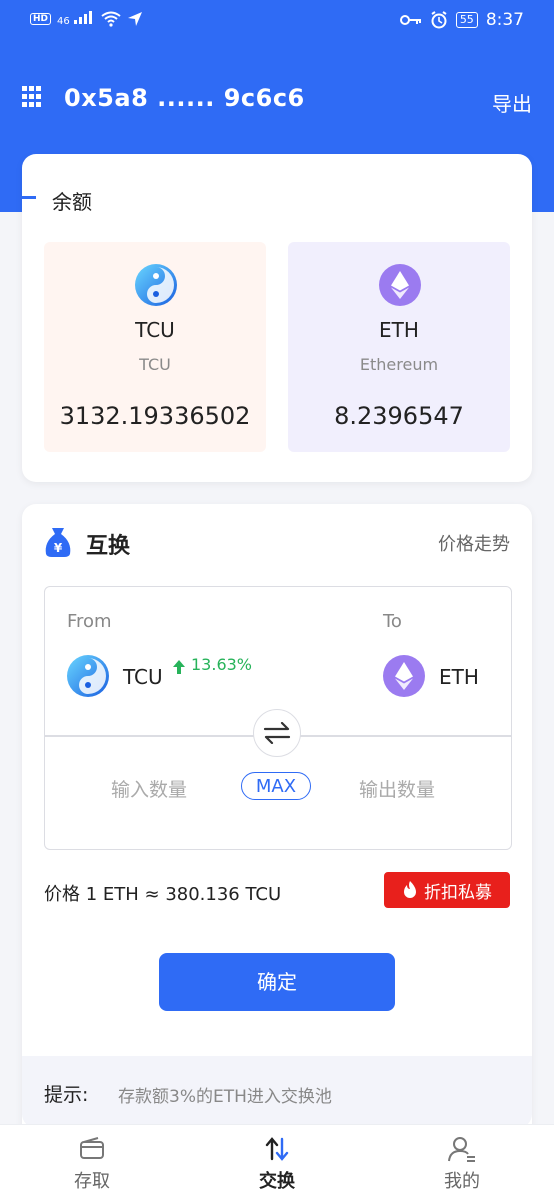 The height and width of the screenshot is (1201, 554). Describe the element at coordinates (277, 21) in the screenshot. I see `status-bar: HD 46 55 8:37` at that location.